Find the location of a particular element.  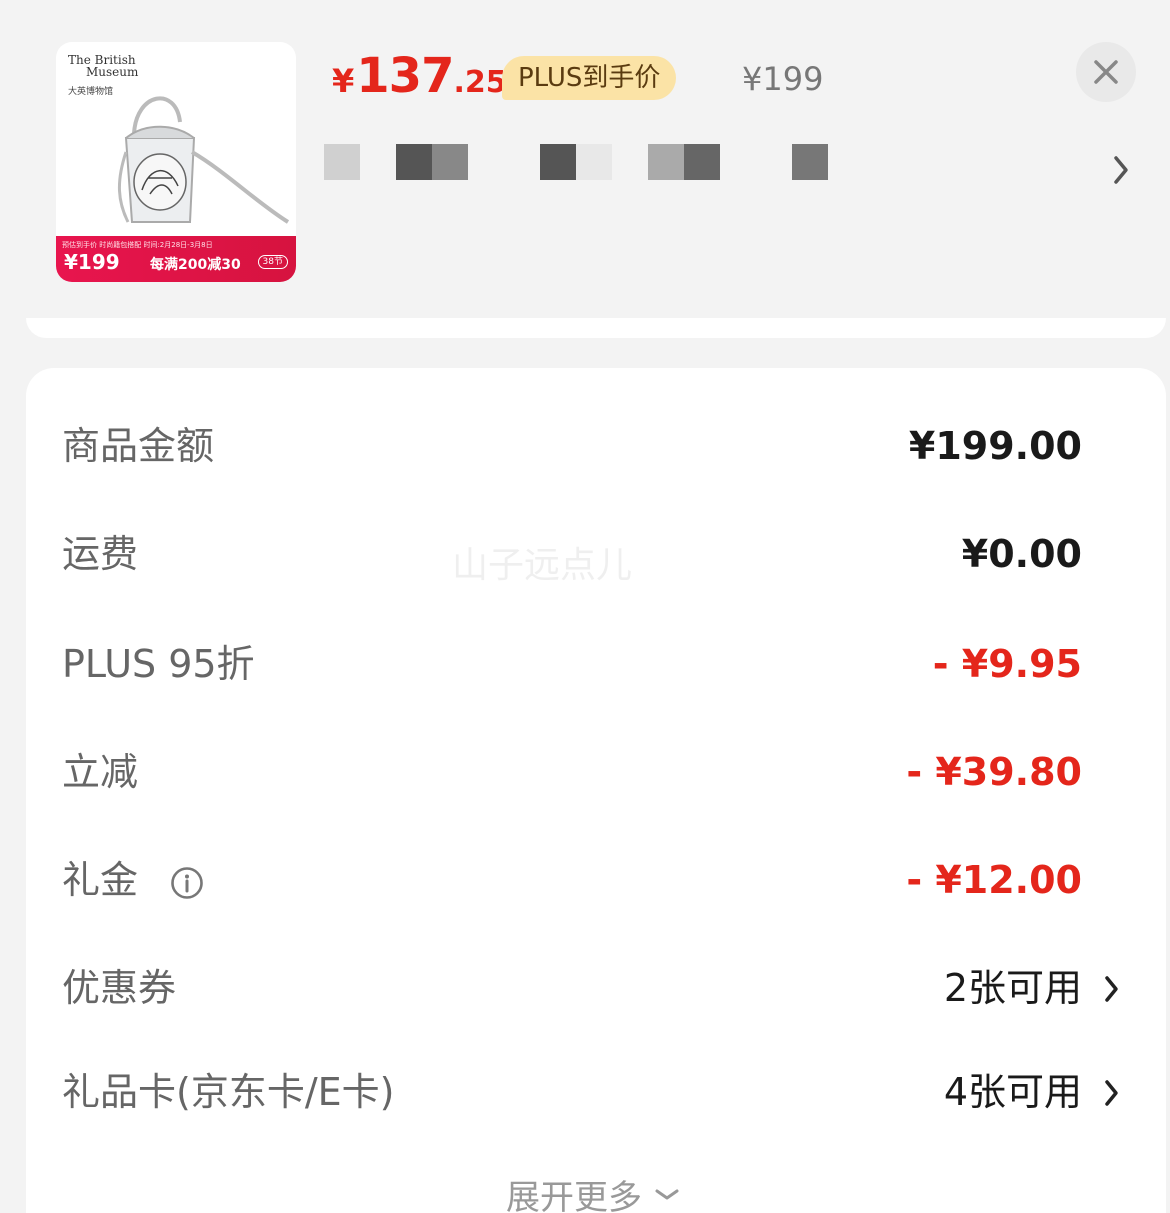

bucket-bag-image is located at coordinates (203, 160).